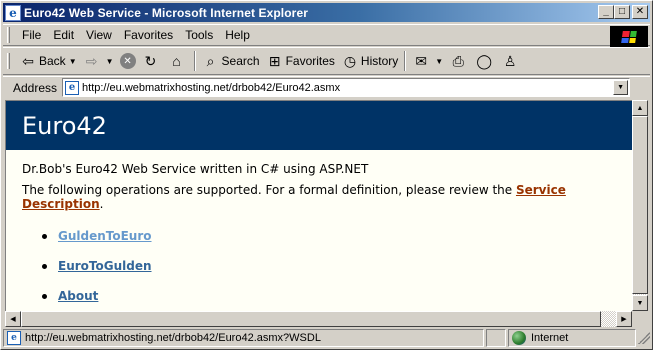 The height and width of the screenshot is (350, 653). I want to click on scroll-up-icon: ▲, so click(640, 108).